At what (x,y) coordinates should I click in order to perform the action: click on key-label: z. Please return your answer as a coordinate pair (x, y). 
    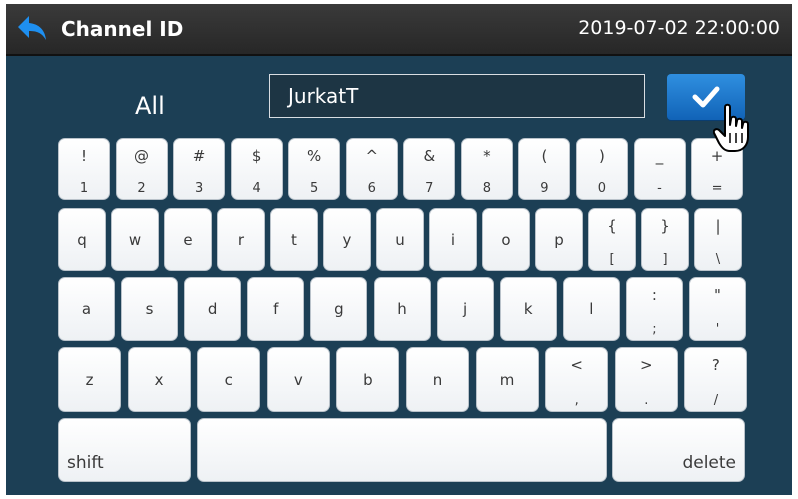
    Looking at the image, I should click on (89, 379).